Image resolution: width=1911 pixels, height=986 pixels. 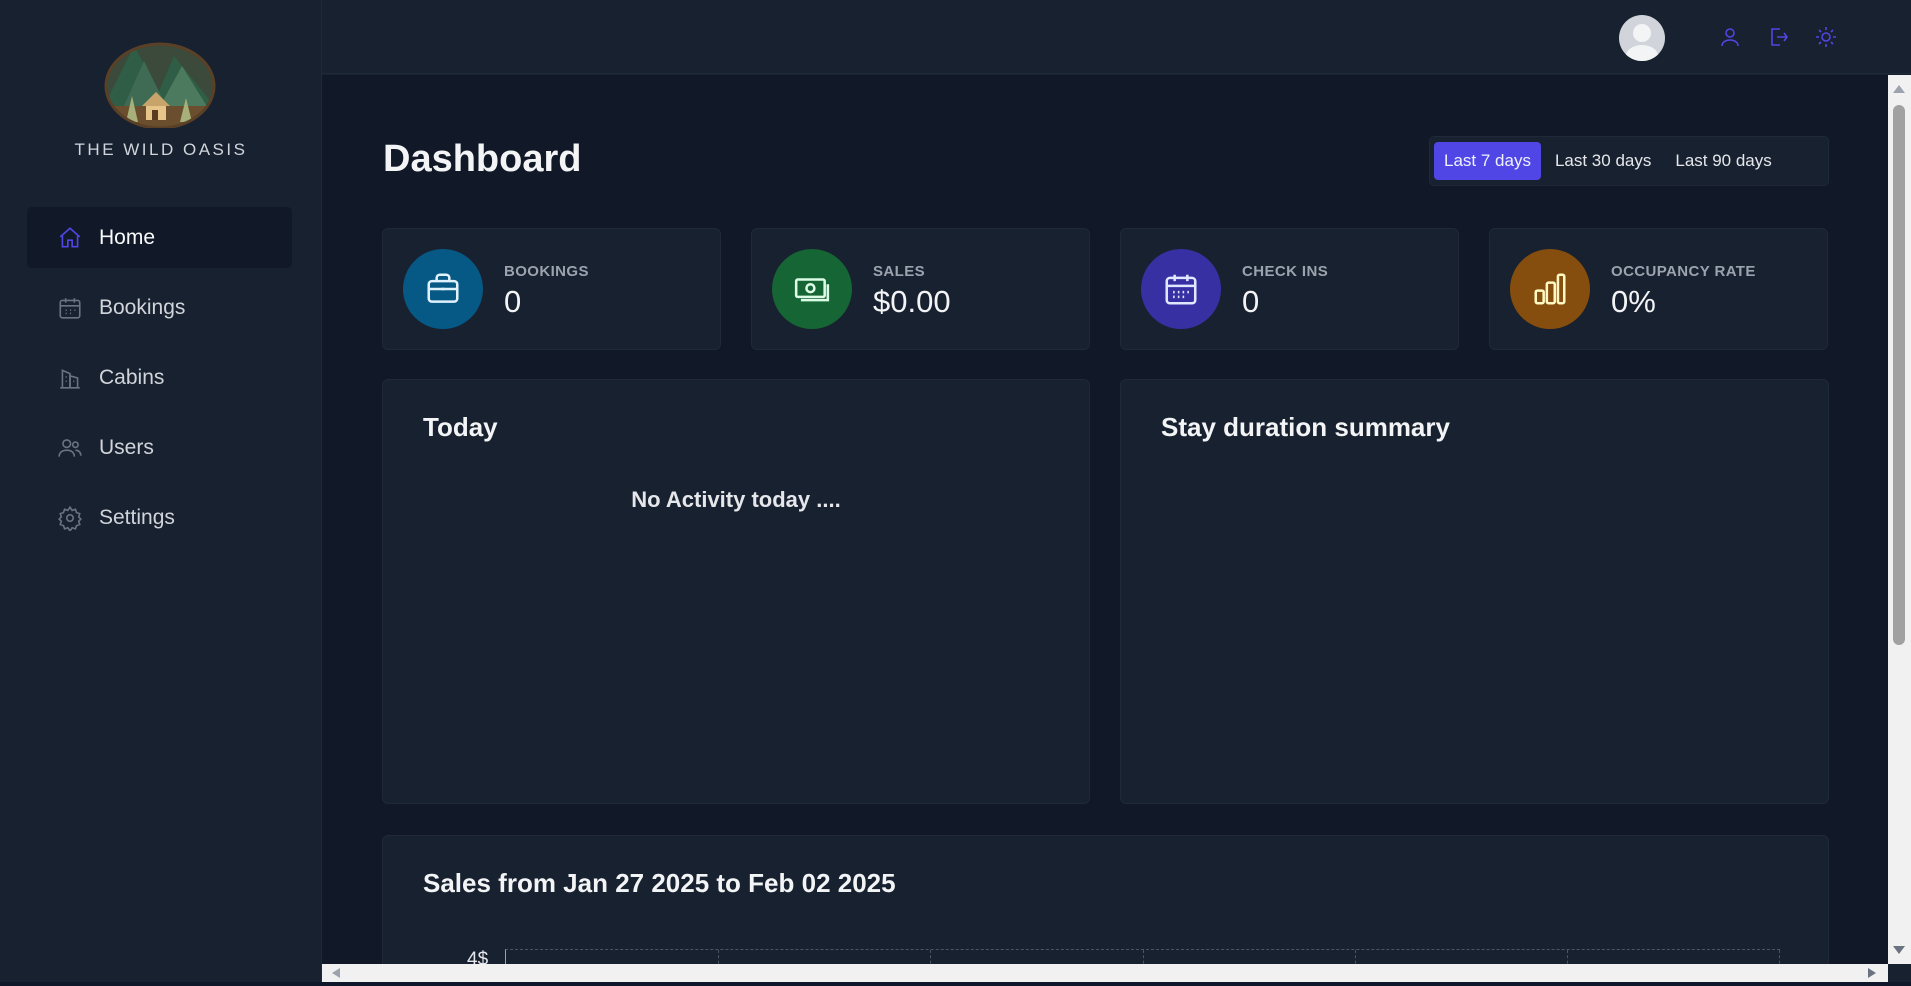 What do you see at coordinates (1723, 161) in the screenshot?
I see `filter-last-90-days: Last 90 days` at bounding box center [1723, 161].